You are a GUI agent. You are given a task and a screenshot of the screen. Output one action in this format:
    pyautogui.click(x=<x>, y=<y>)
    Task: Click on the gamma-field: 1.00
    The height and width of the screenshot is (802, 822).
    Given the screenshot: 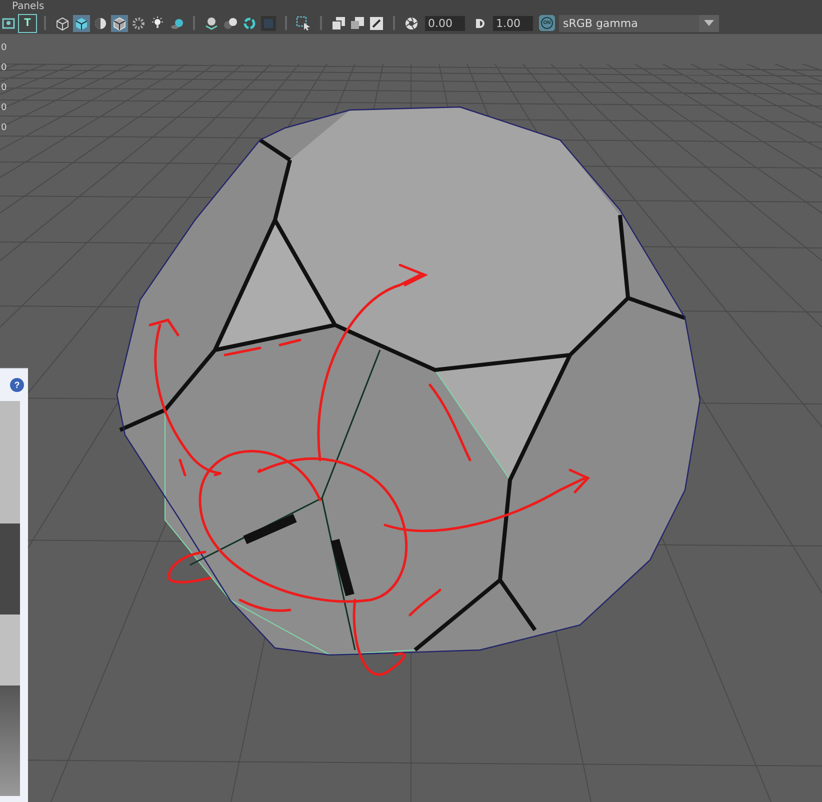 What is the action you would take?
    pyautogui.click(x=513, y=23)
    